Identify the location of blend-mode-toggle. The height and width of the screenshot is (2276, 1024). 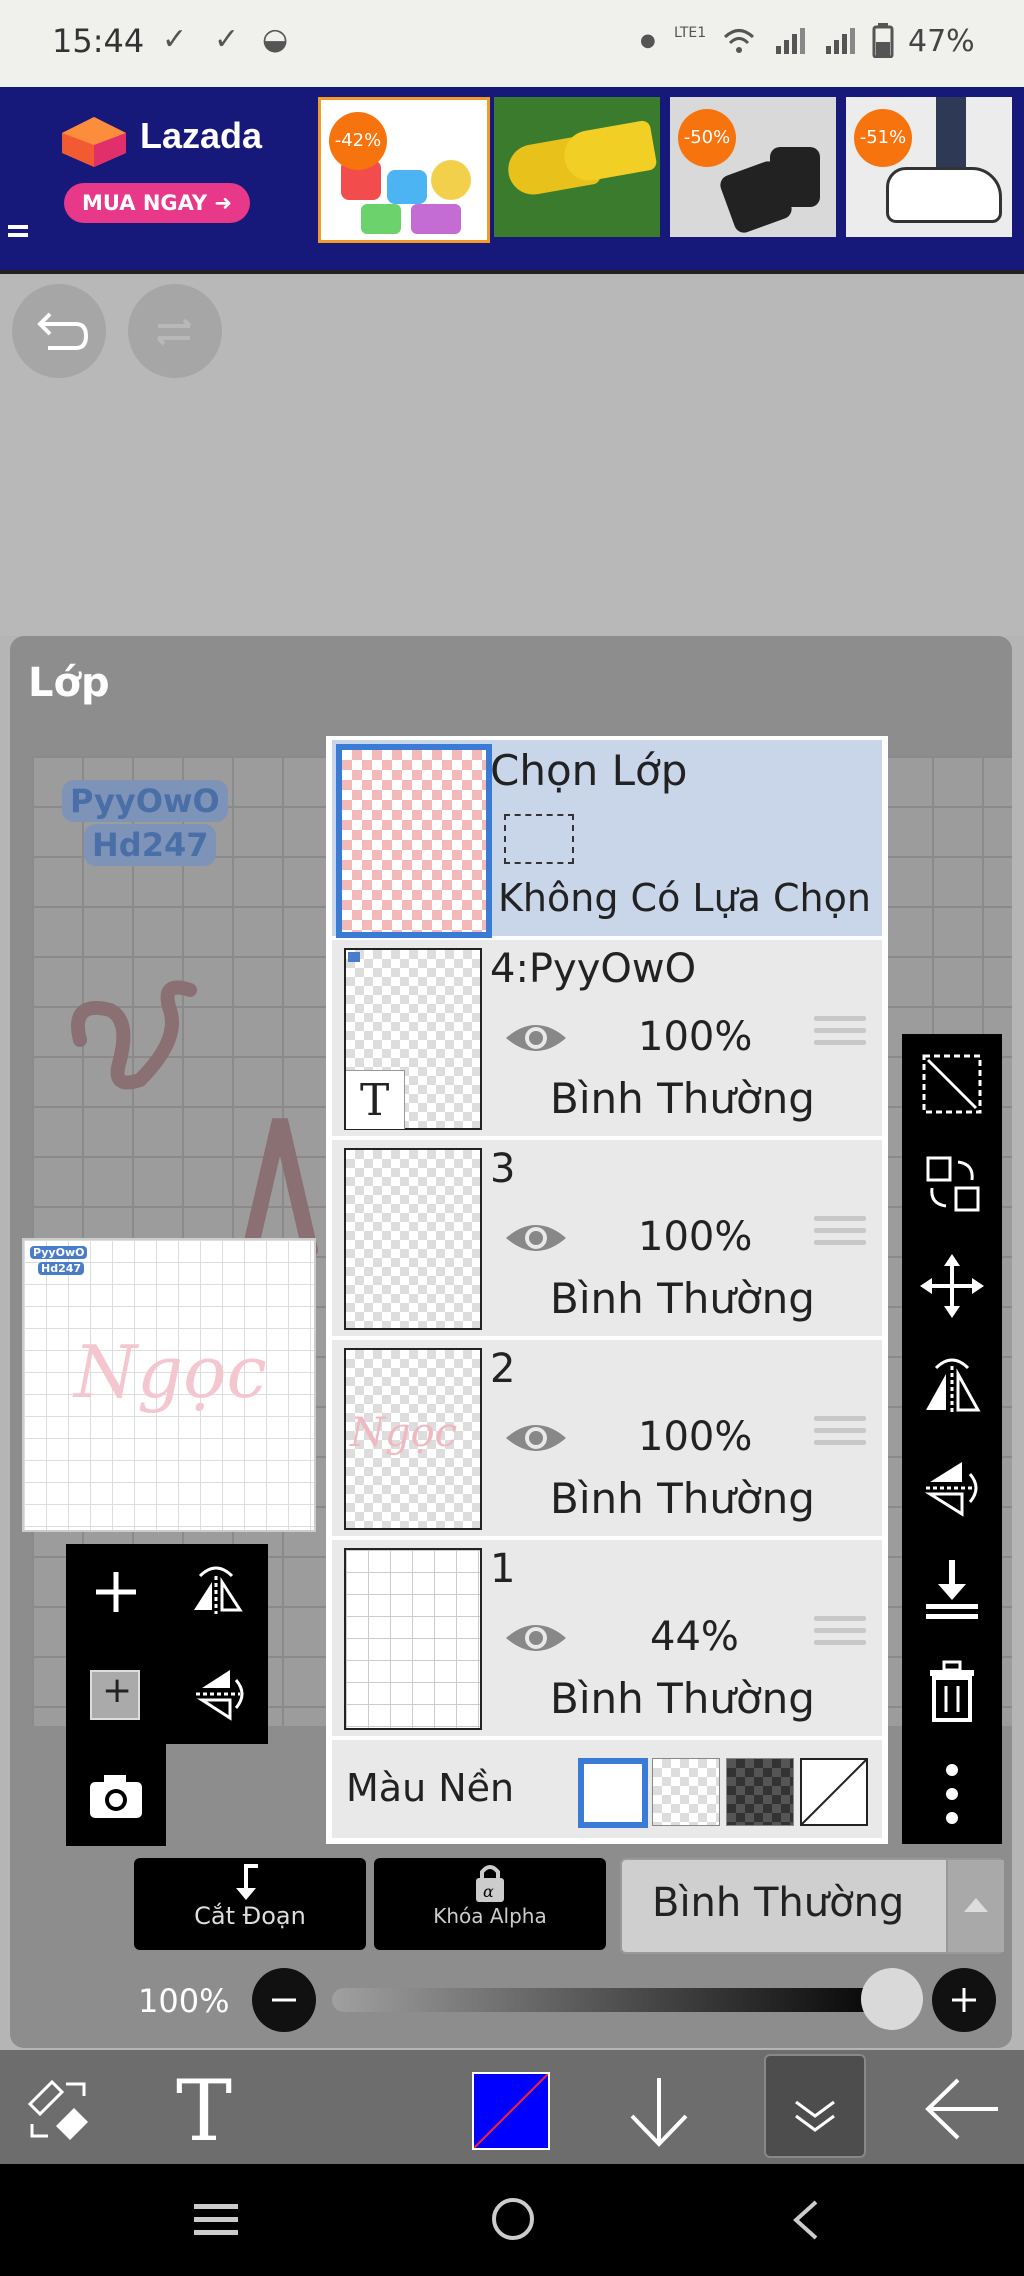
(975, 1906).